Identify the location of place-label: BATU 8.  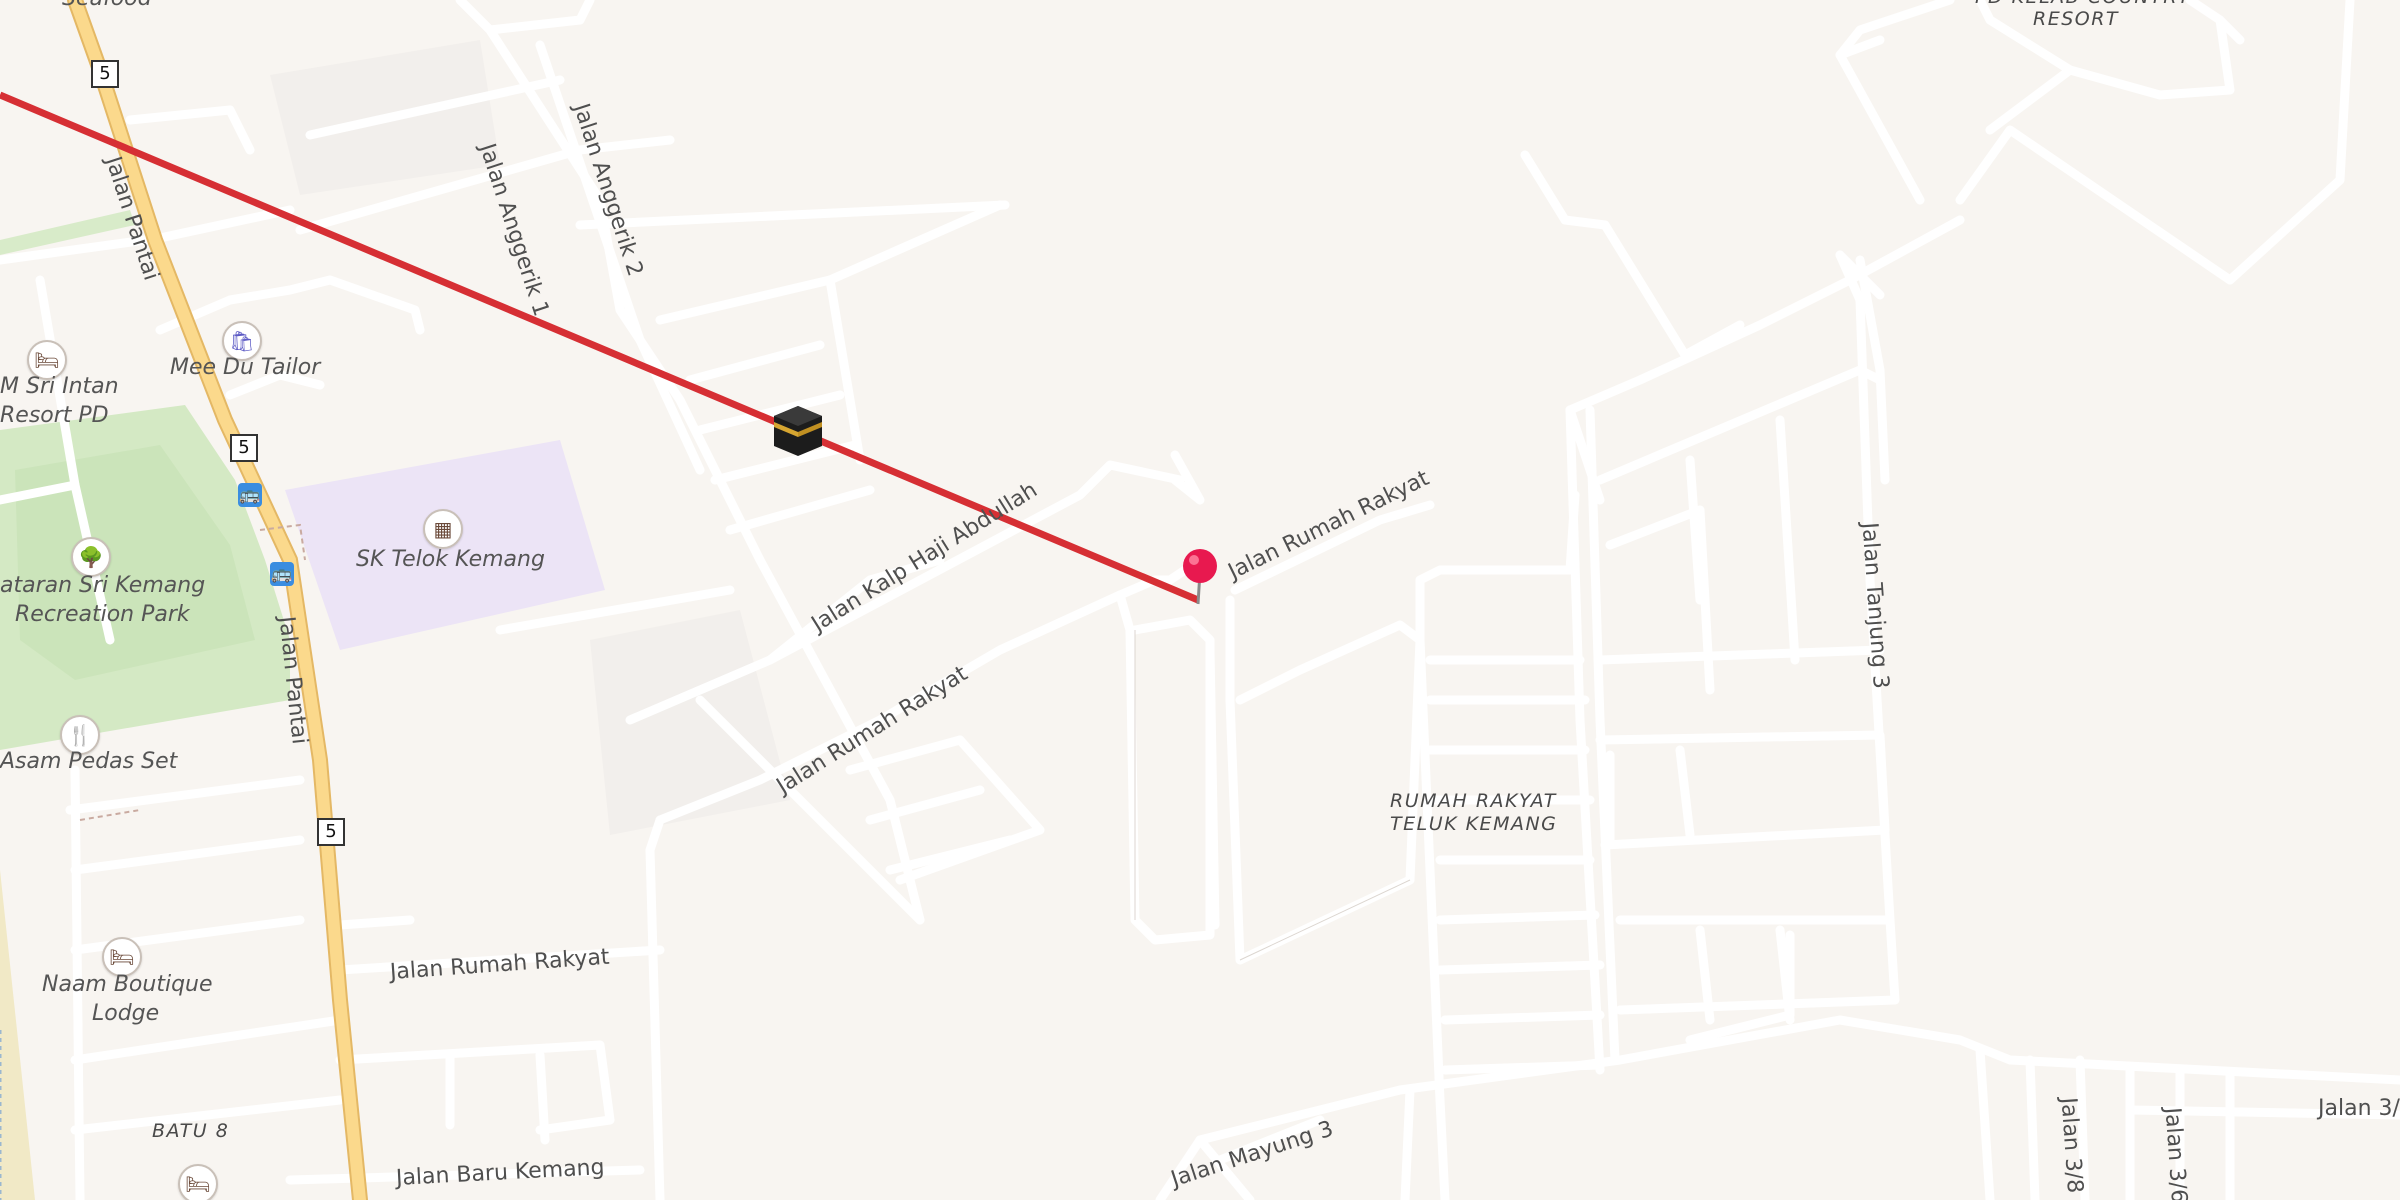
(191, 1131).